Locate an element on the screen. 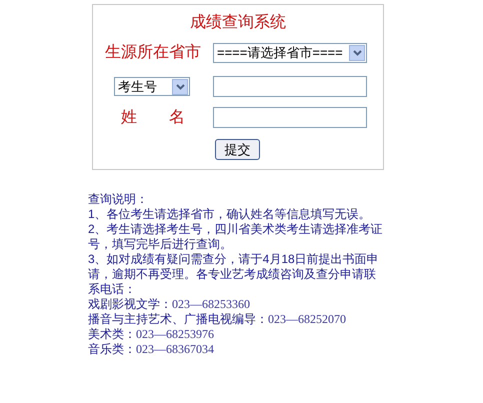  notes-heading: 查询说明： is located at coordinates (118, 199).